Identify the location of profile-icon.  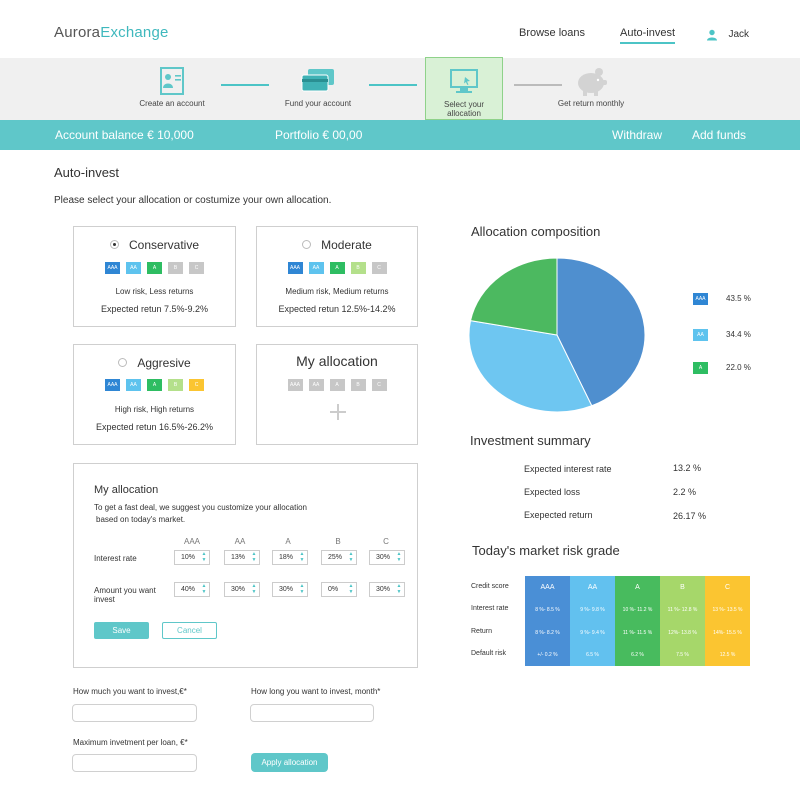
(172, 81).